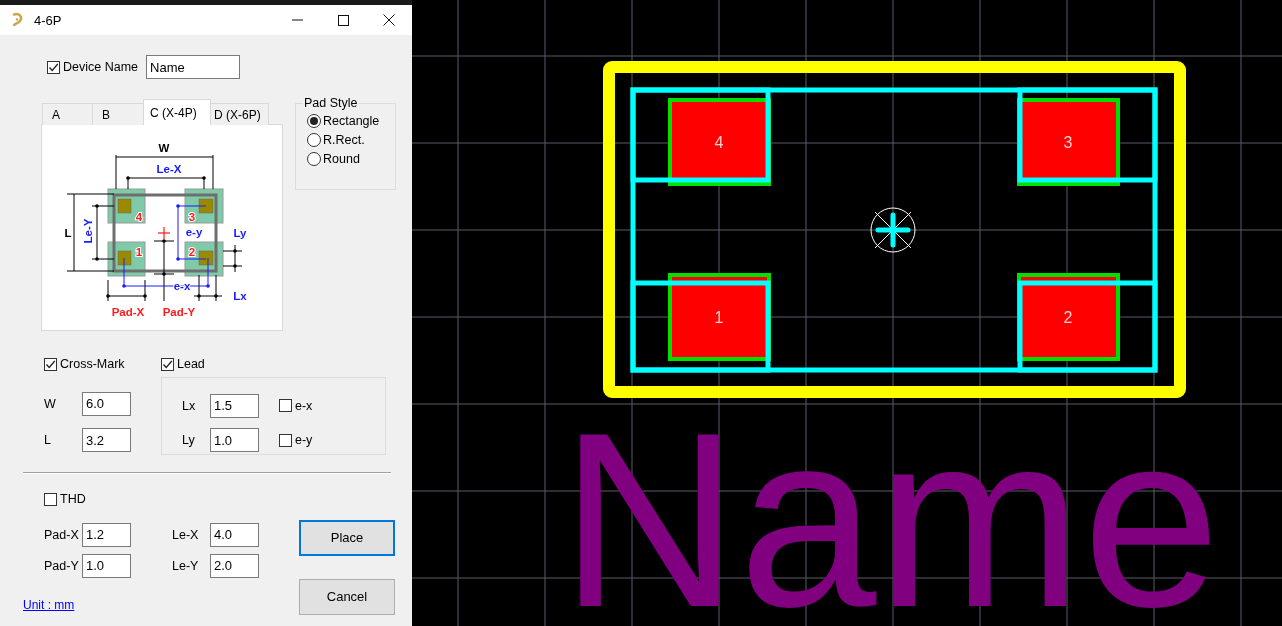 This screenshot has width=1282, height=626. Describe the element at coordinates (128, 312) in the screenshot. I see `dimension-label: Pad-X` at that location.